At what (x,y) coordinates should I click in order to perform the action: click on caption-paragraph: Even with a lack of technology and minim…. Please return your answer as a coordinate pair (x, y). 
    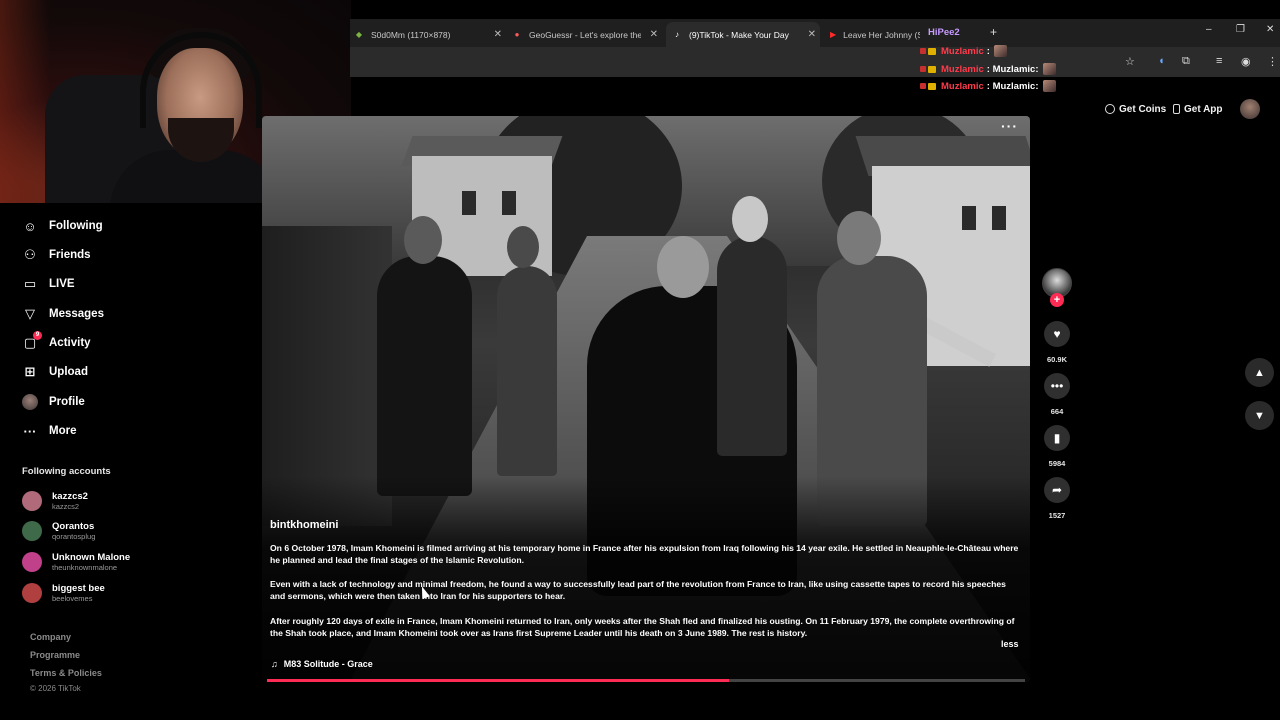
    Looking at the image, I should click on (638, 590).